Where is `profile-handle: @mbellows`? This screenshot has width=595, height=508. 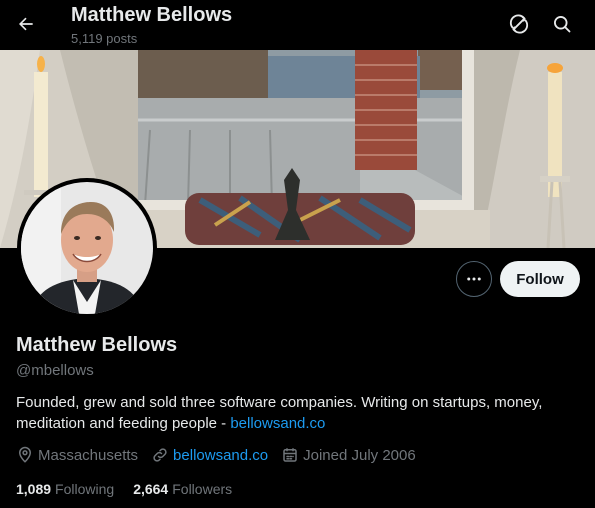 profile-handle: @mbellows is located at coordinates (55, 370).